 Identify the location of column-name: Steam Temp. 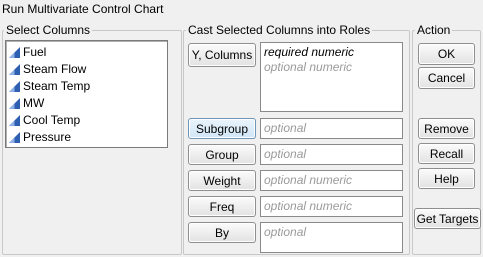
(57, 86).